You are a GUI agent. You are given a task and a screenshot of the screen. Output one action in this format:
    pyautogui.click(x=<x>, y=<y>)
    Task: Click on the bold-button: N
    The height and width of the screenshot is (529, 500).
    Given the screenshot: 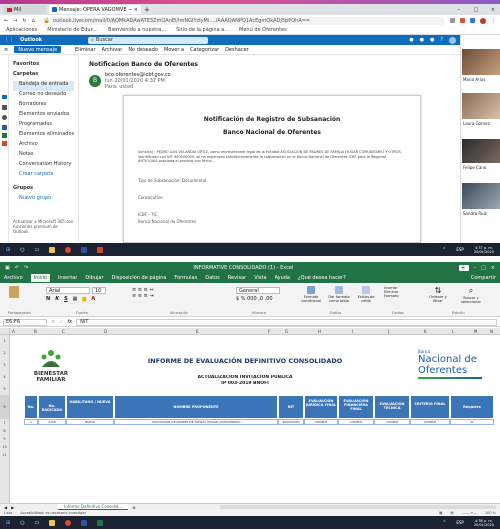 What is the action you would take?
    pyautogui.click(x=48, y=299)
    